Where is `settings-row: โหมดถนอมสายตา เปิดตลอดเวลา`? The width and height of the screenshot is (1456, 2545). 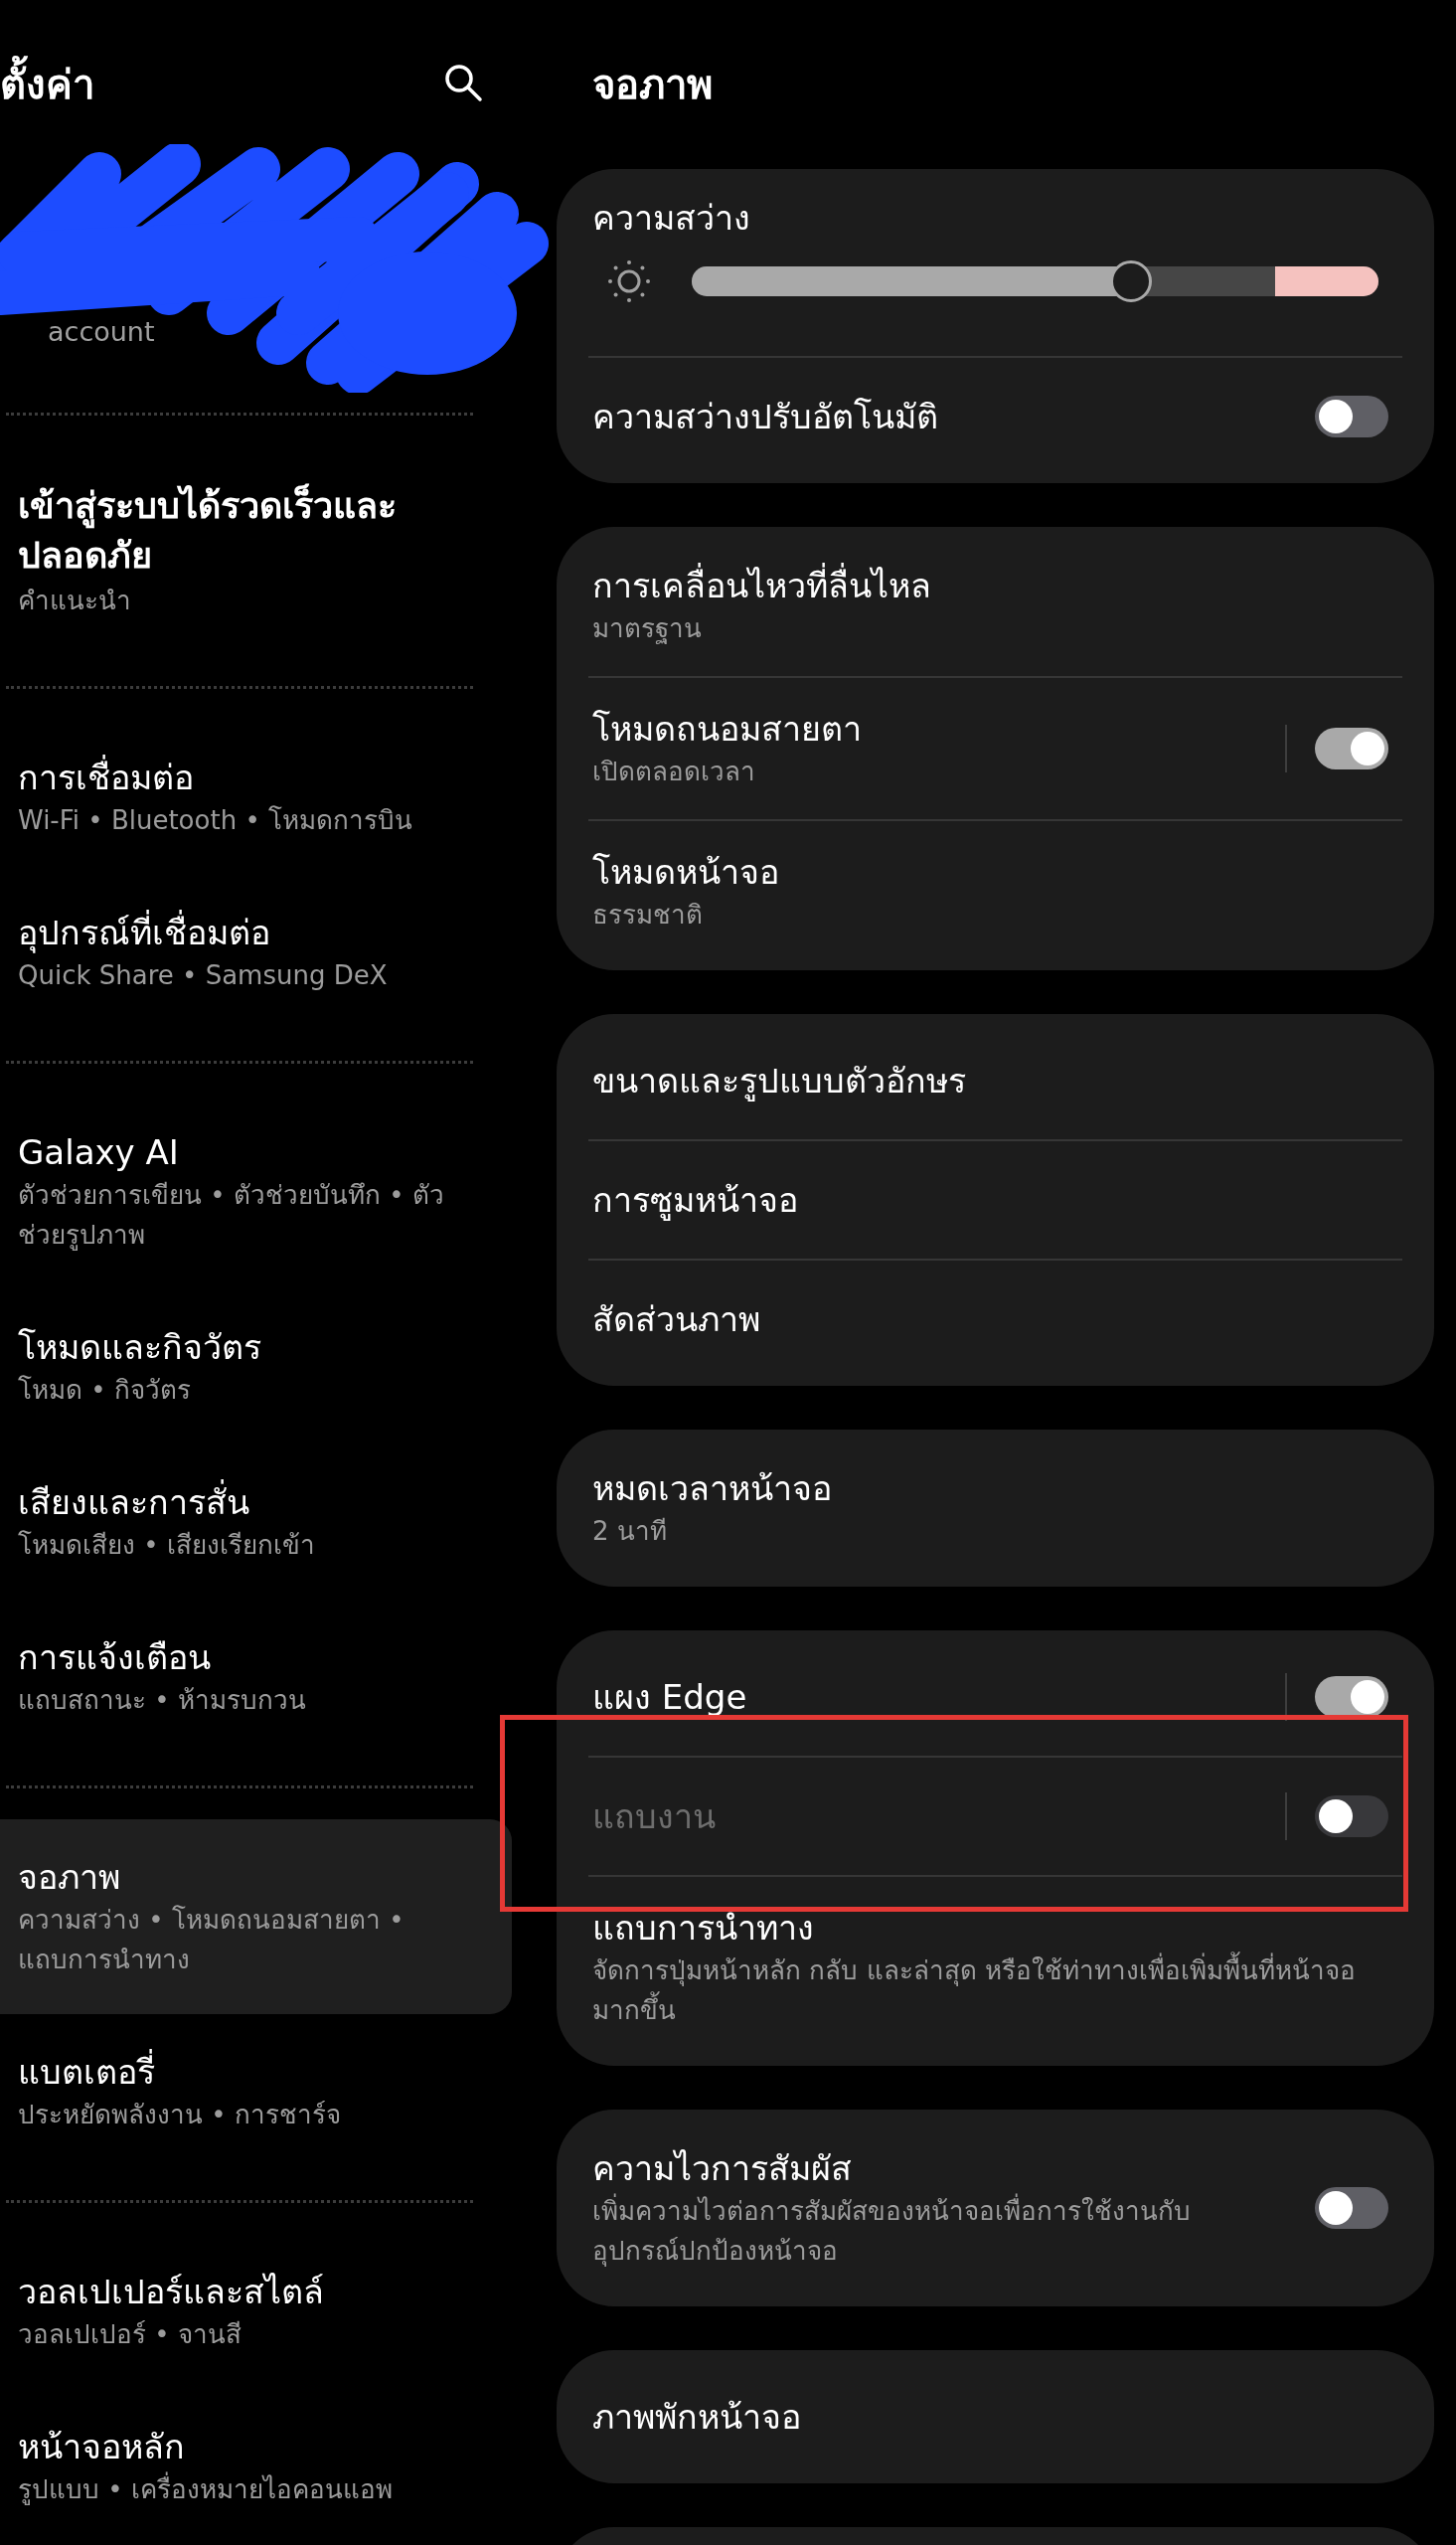
settings-row: โหมดถนอมสายตา เปิดตลอดเวลา is located at coordinates (995, 748).